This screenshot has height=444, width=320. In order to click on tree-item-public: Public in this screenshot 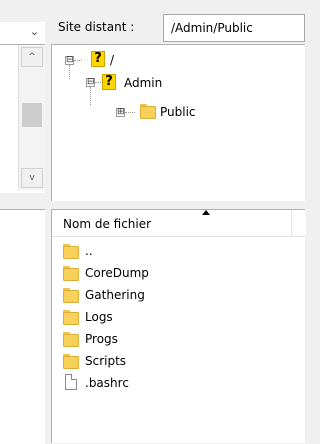, I will do `click(178, 112)`.